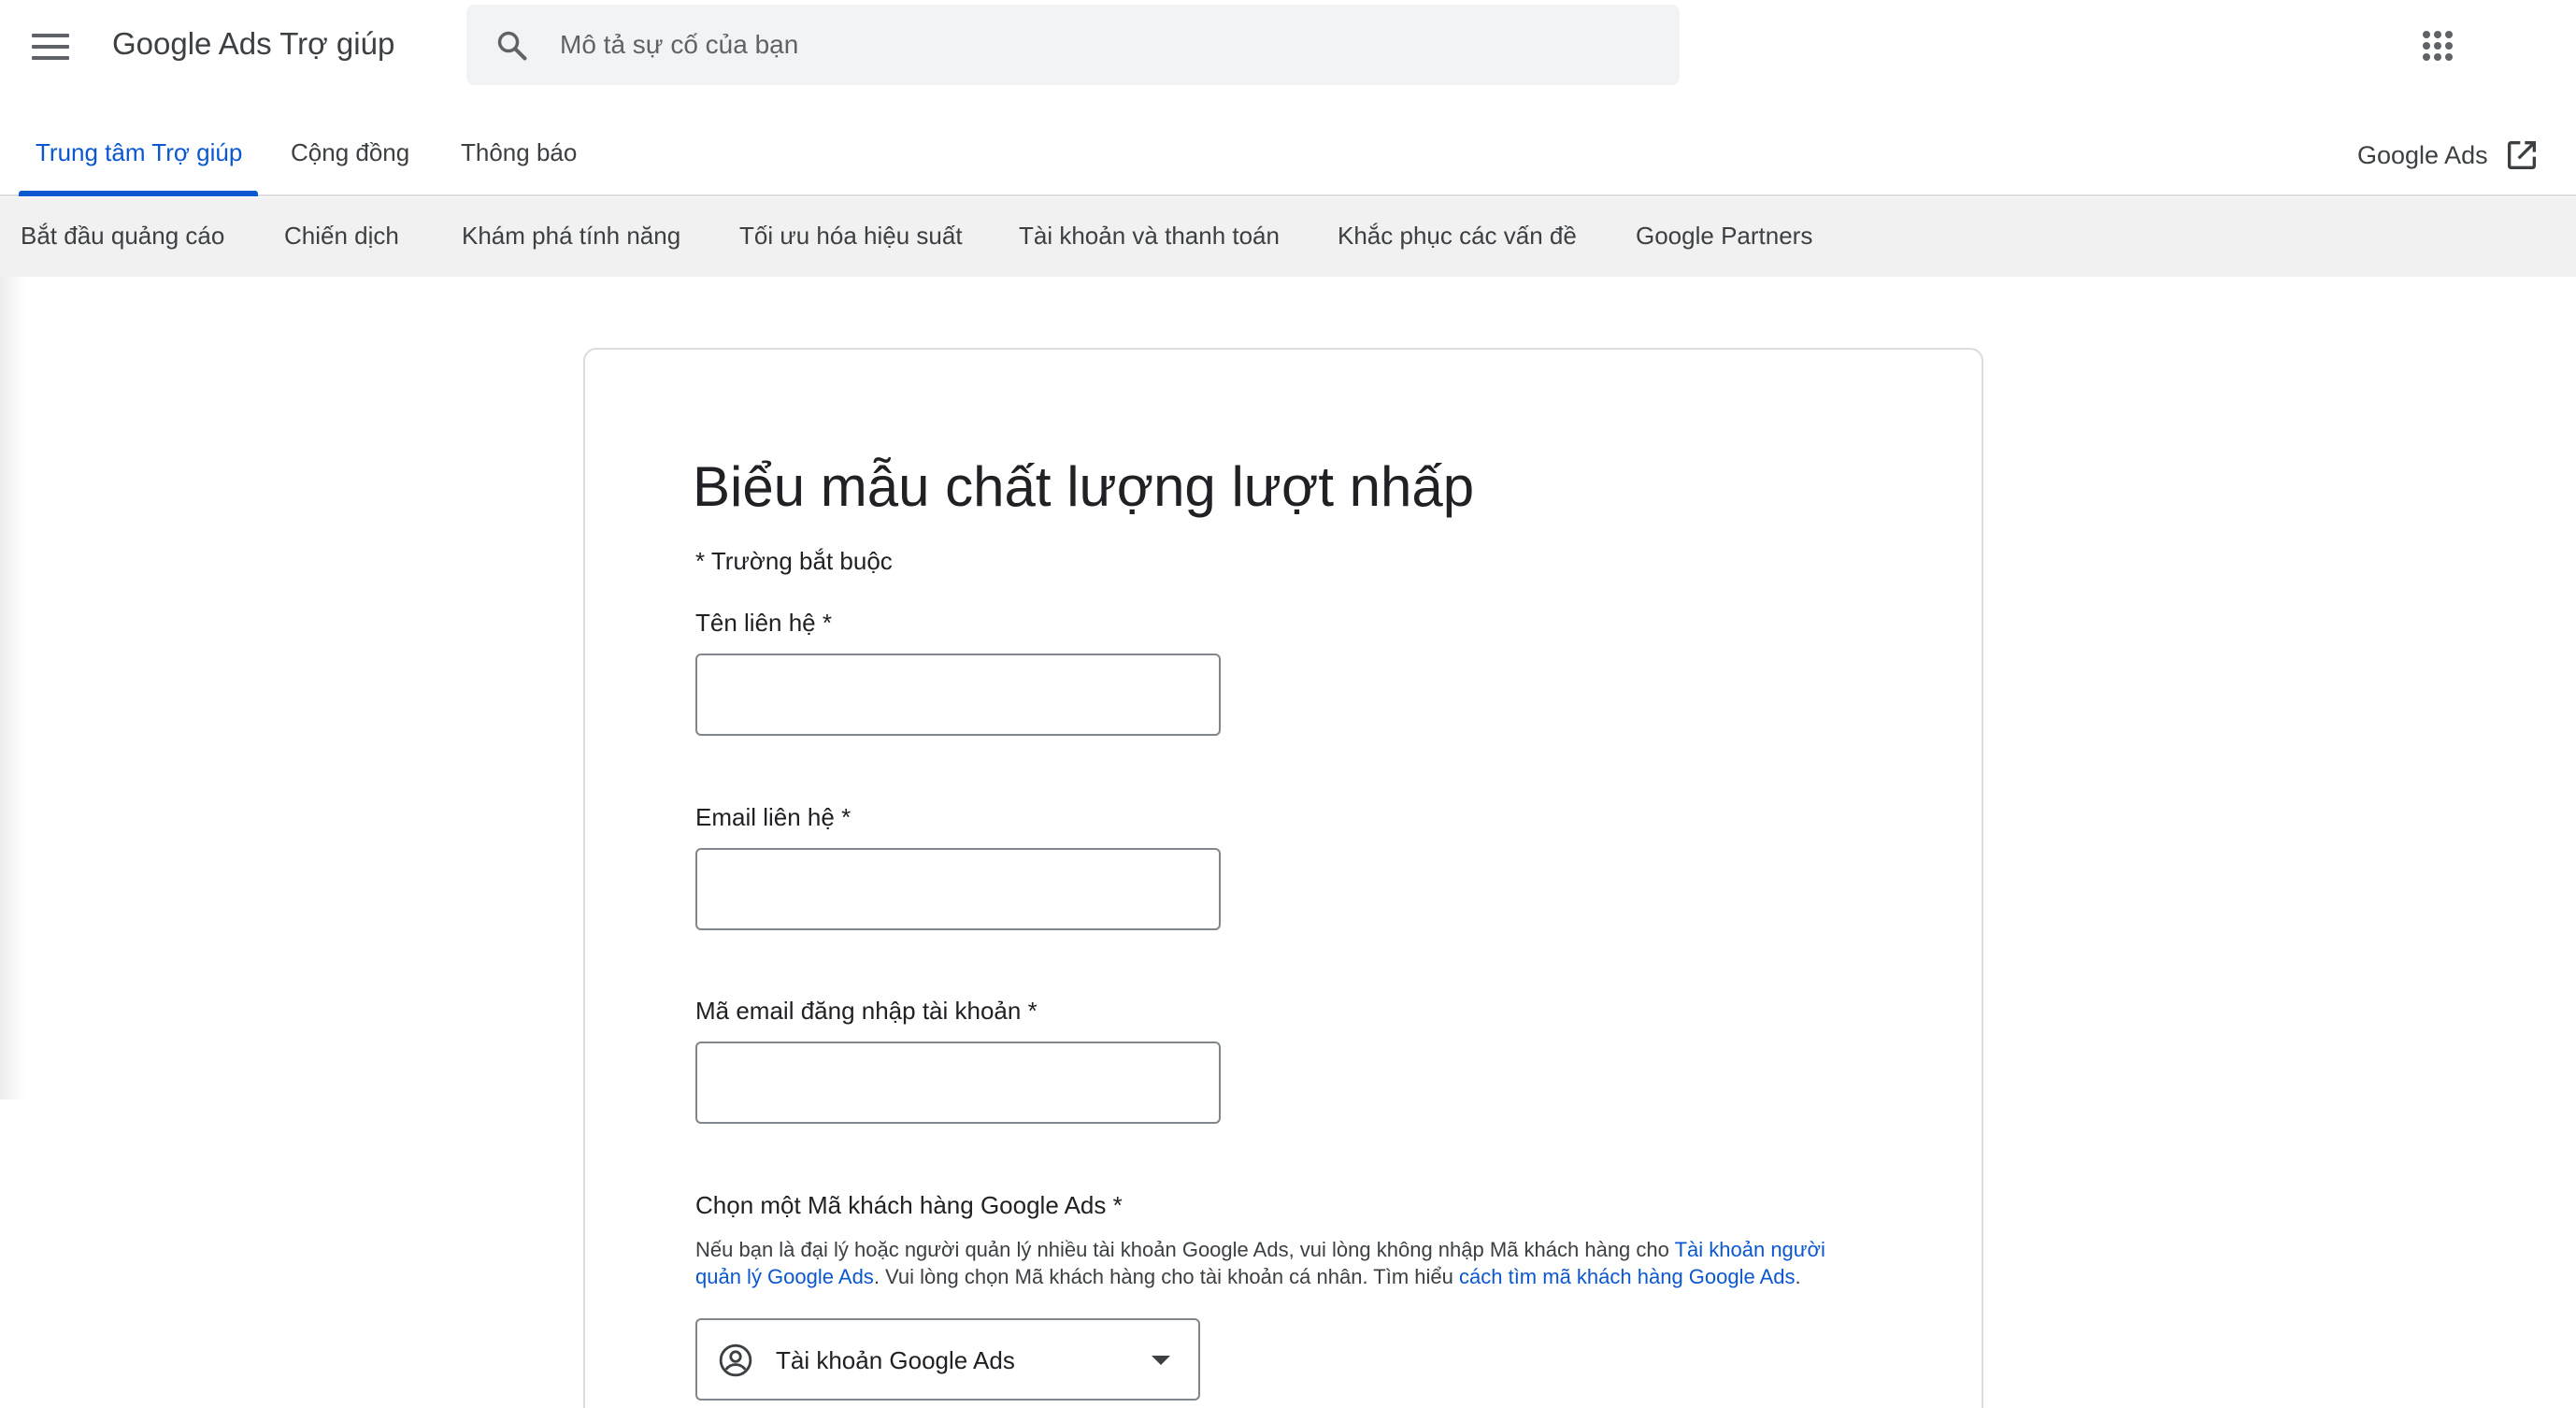 Image resolution: width=2576 pixels, height=1408 pixels. I want to click on category-optimize: Tối ưu hóa hiệu suất, so click(851, 236).